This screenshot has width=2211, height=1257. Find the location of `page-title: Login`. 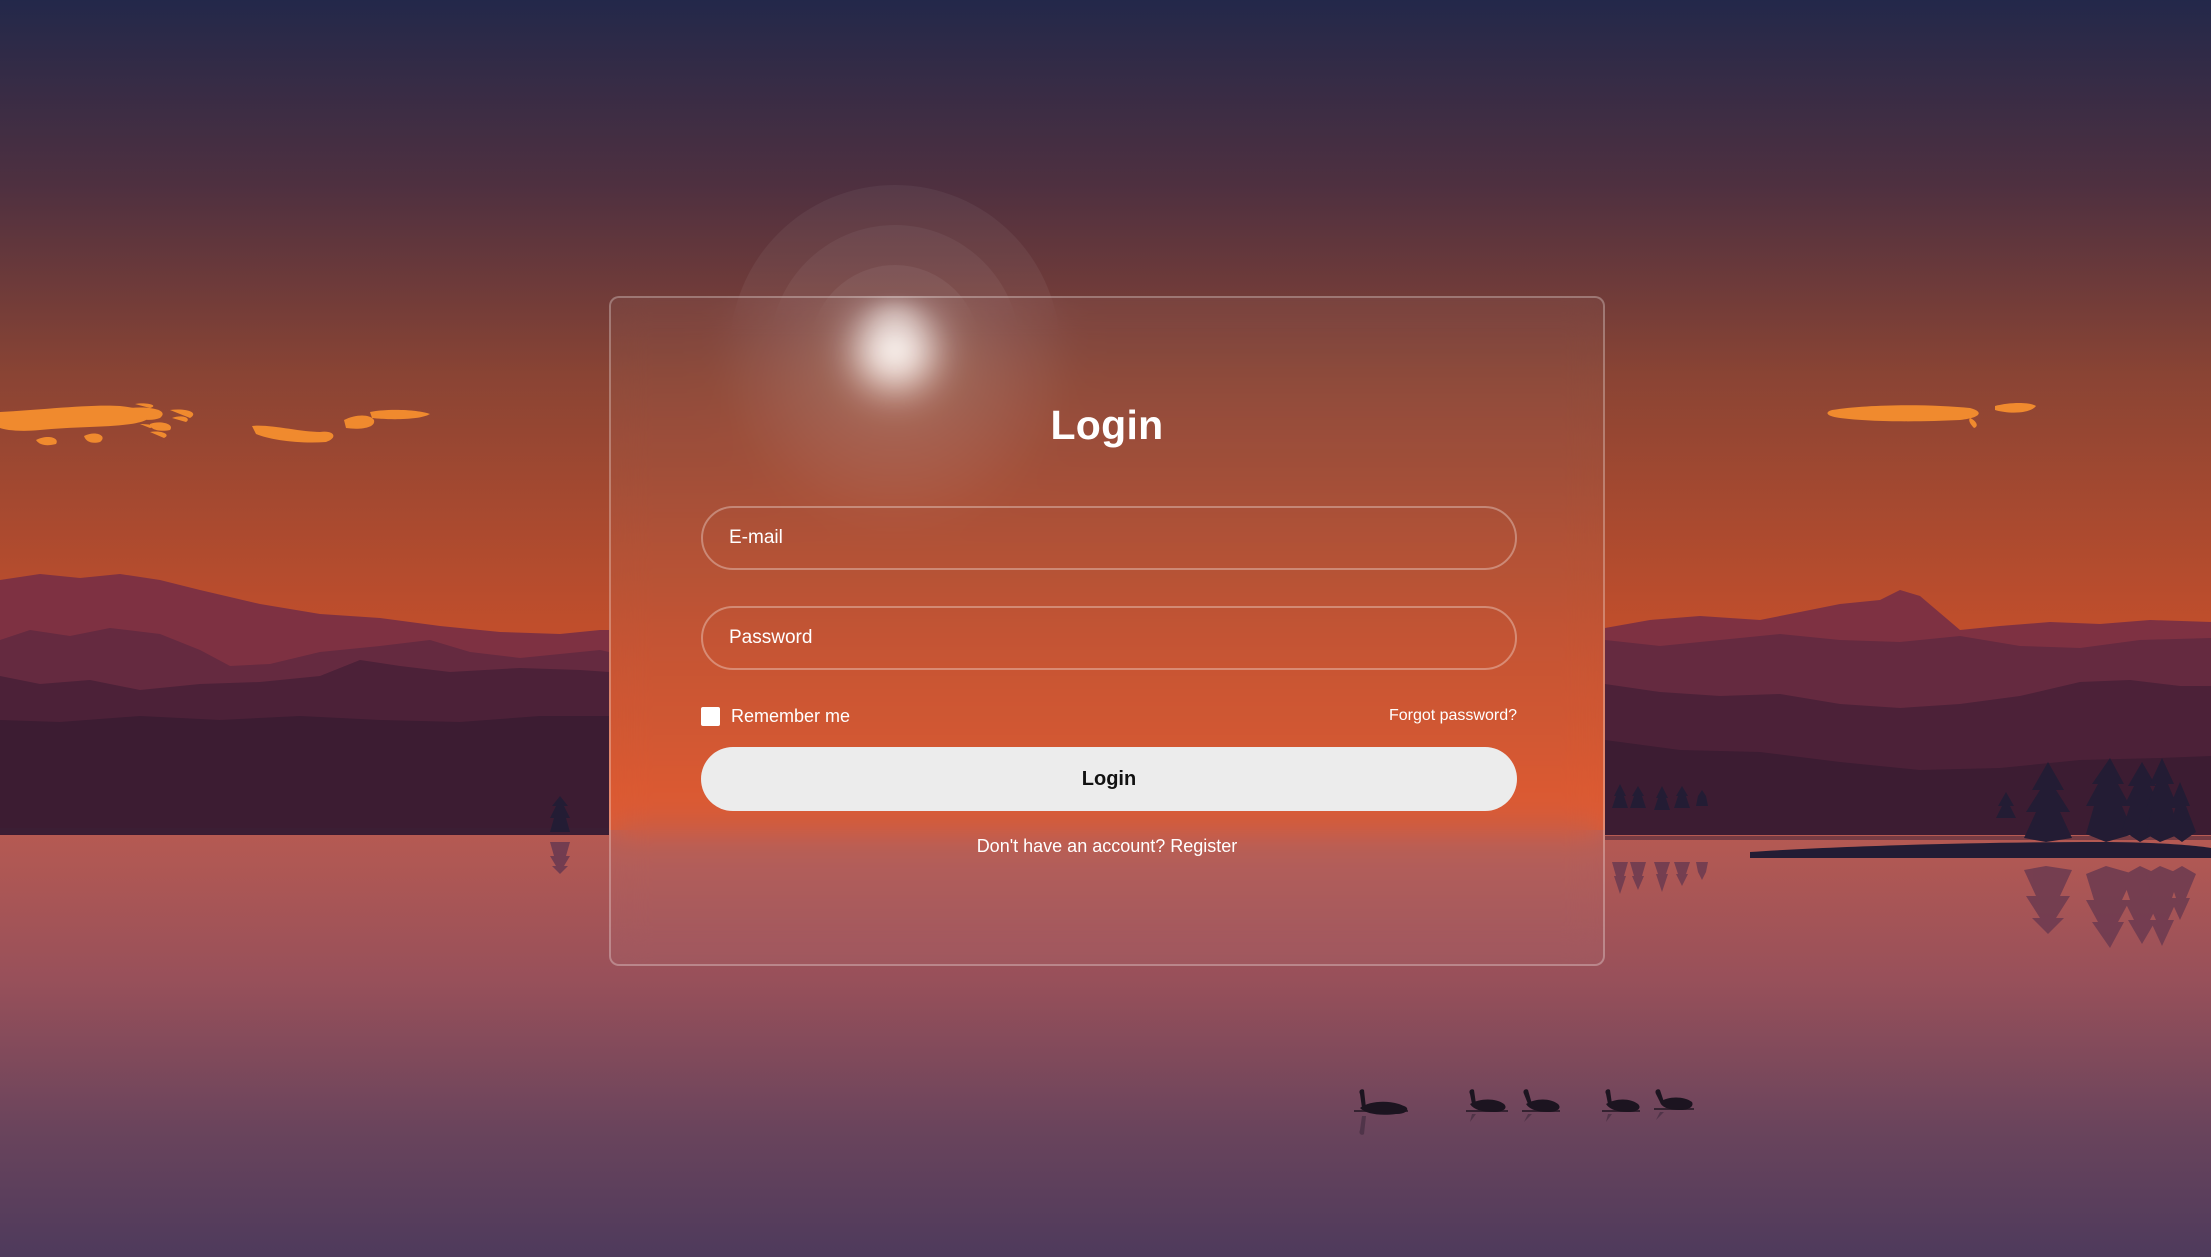

page-title: Login is located at coordinates (1107, 425).